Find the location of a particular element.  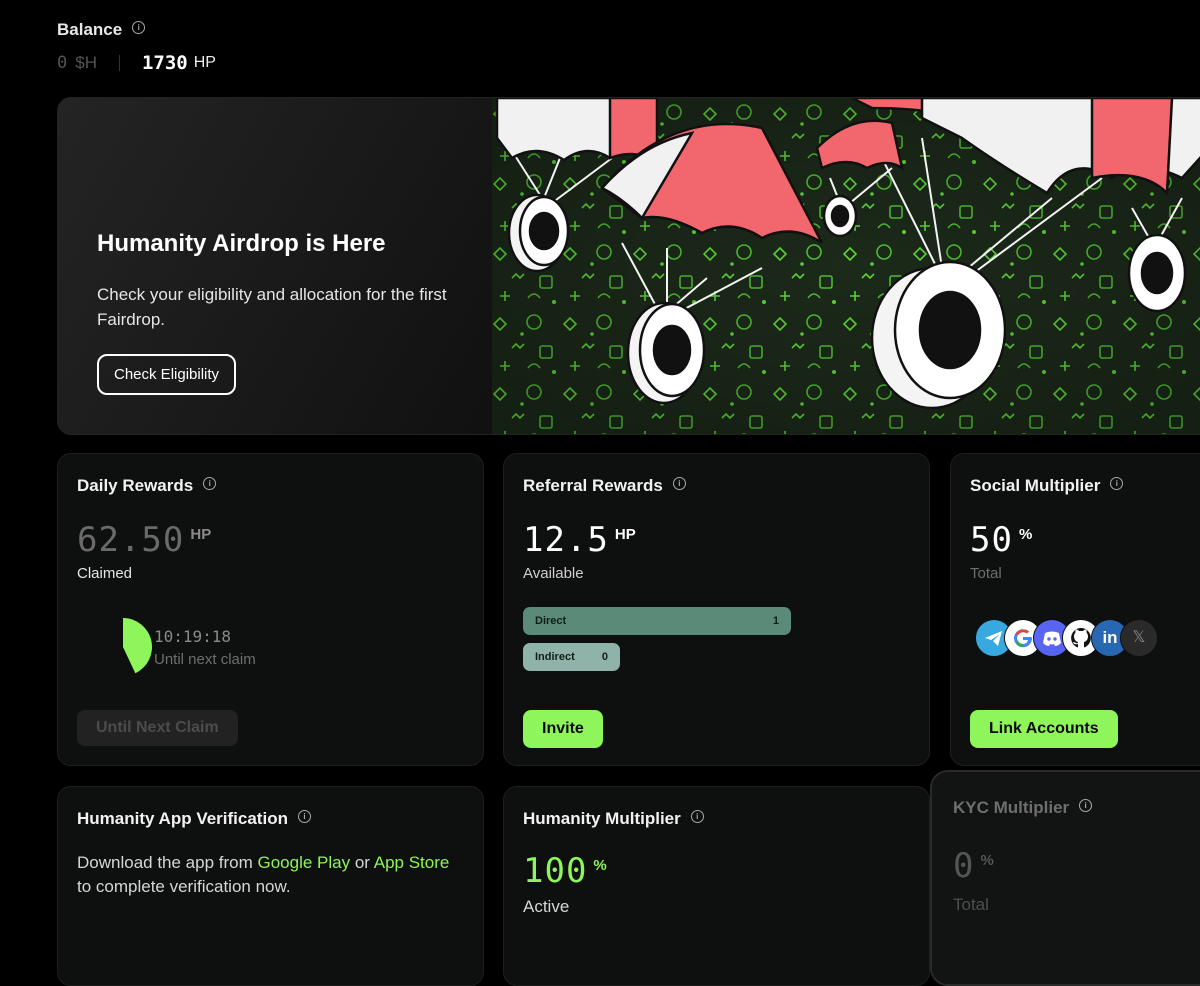

humanity-multiplier-unit: % is located at coordinates (600, 865).